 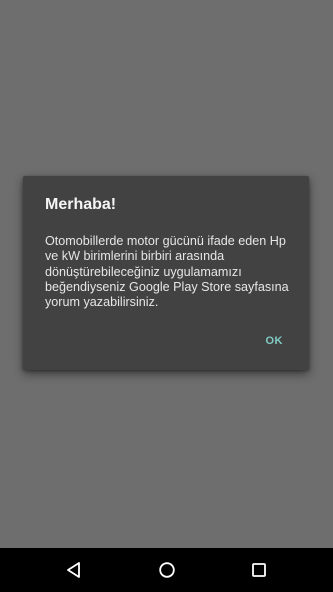 I want to click on home-button, so click(x=167, y=570).